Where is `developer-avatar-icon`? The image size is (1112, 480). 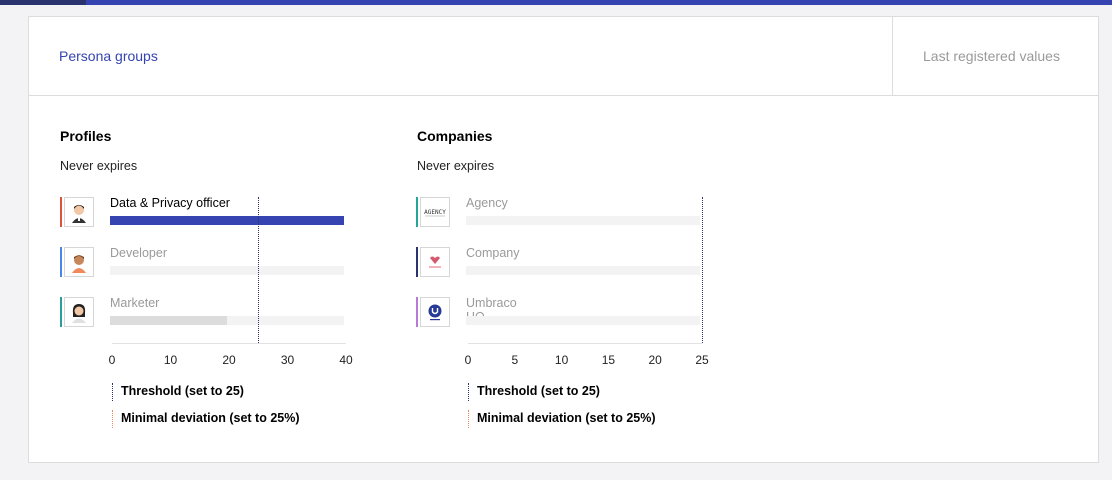 developer-avatar-icon is located at coordinates (79, 262).